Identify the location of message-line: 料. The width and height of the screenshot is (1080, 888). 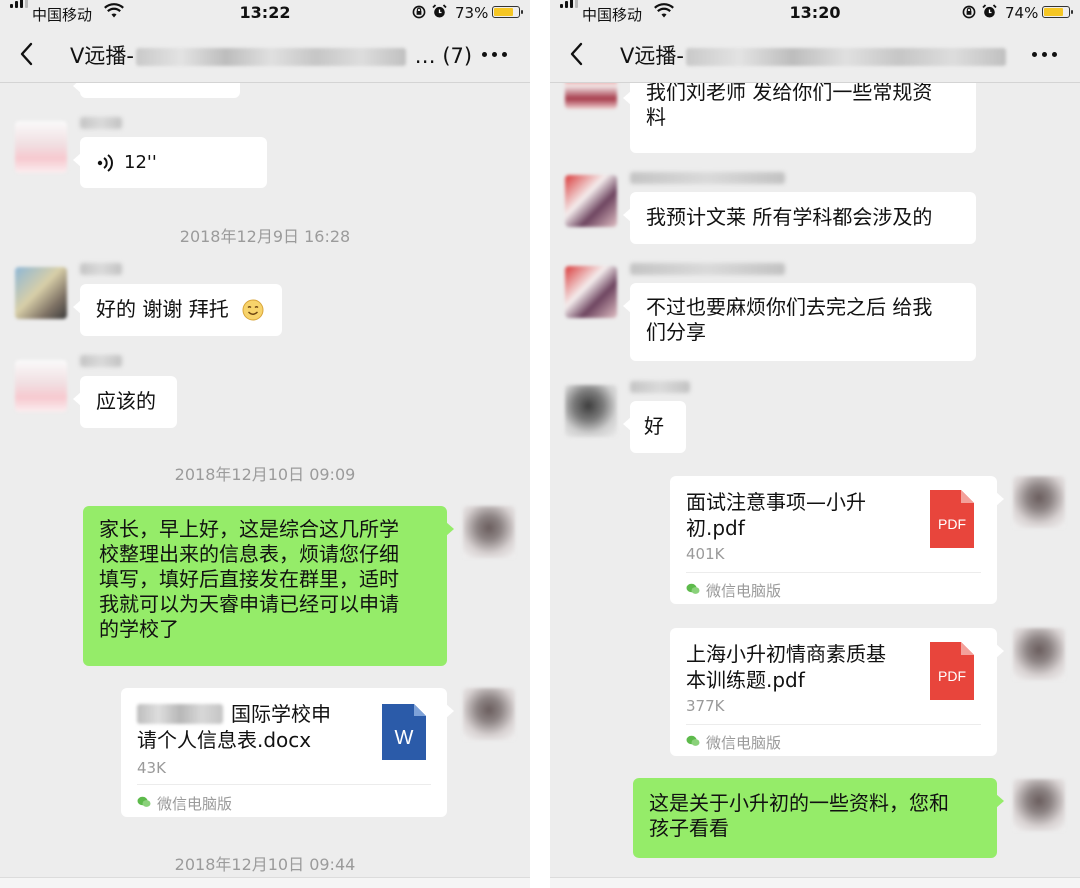
(656, 117).